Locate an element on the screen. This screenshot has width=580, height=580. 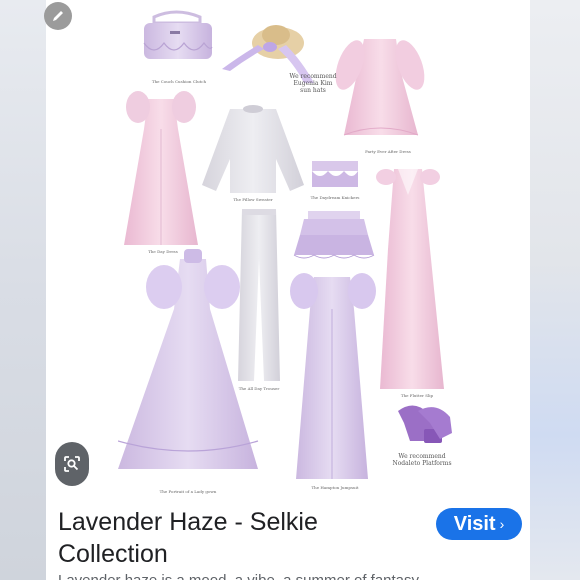
result-title-line2: Collection is located at coordinates (113, 554).